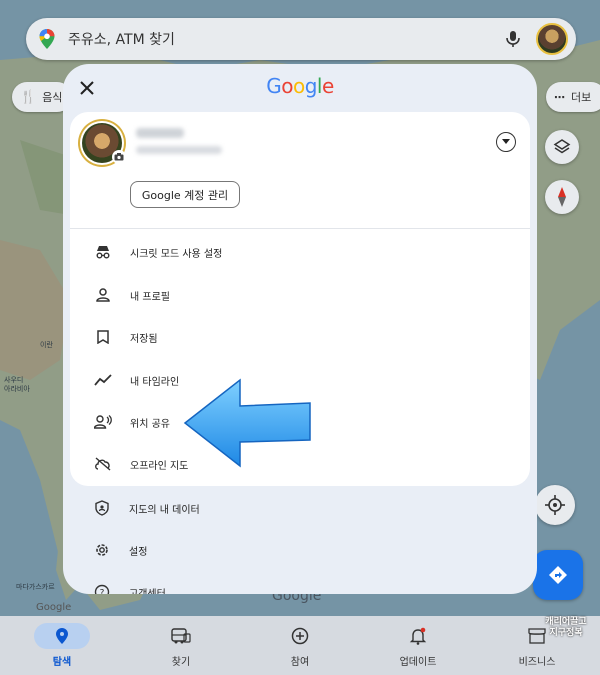  I want to click on more-dots-icon: ⋯, so click(559, 97).